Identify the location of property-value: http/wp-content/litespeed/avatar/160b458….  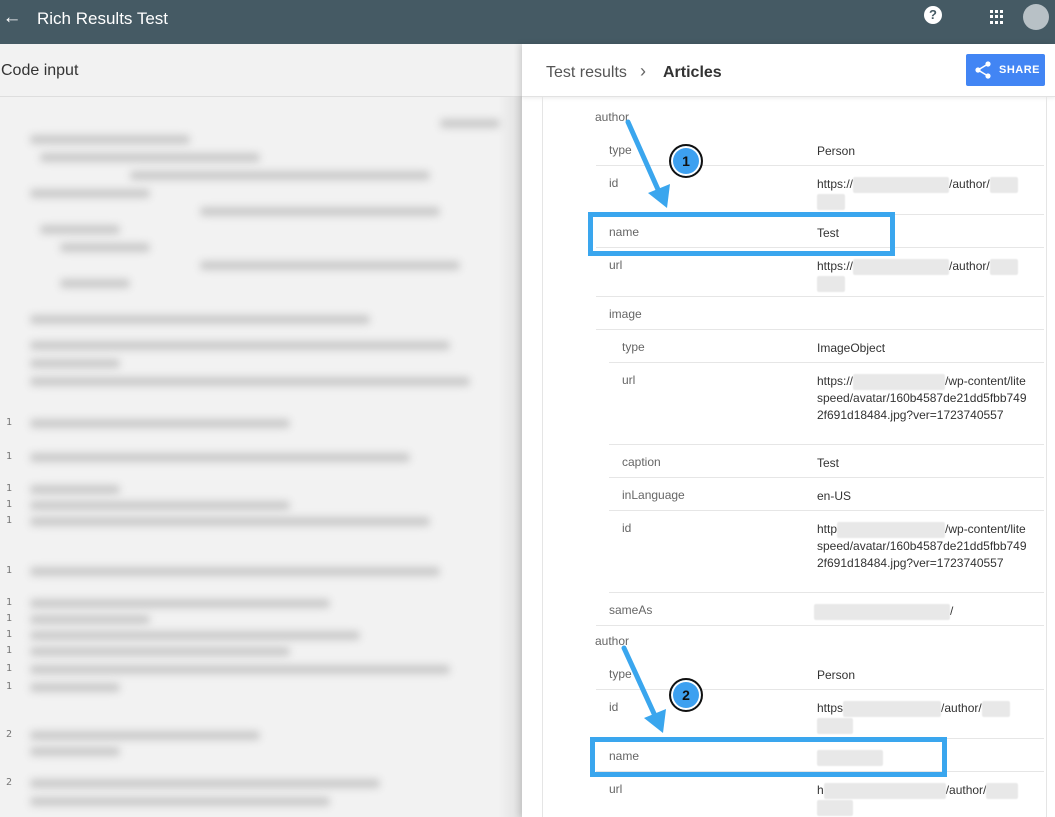
(922, 546).